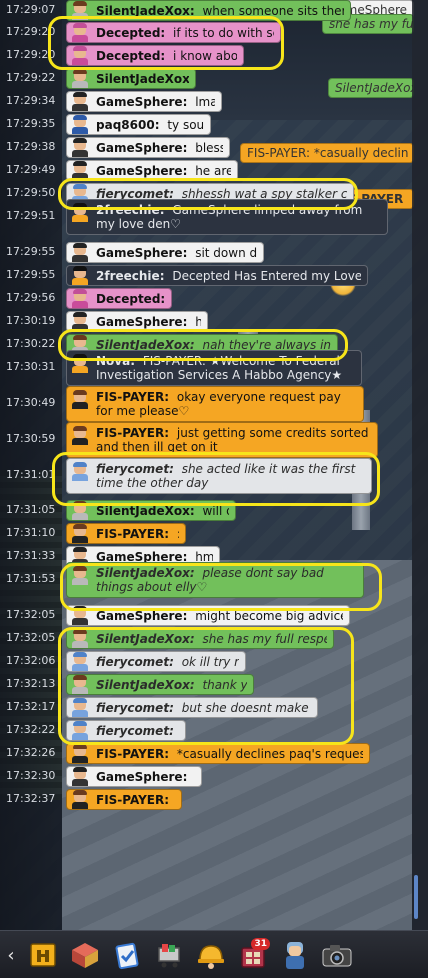 The image size is (428, 978). Describe the element at coordinates (295, 955) in the screenshot. I see `avatar-profile-icon` at that location.